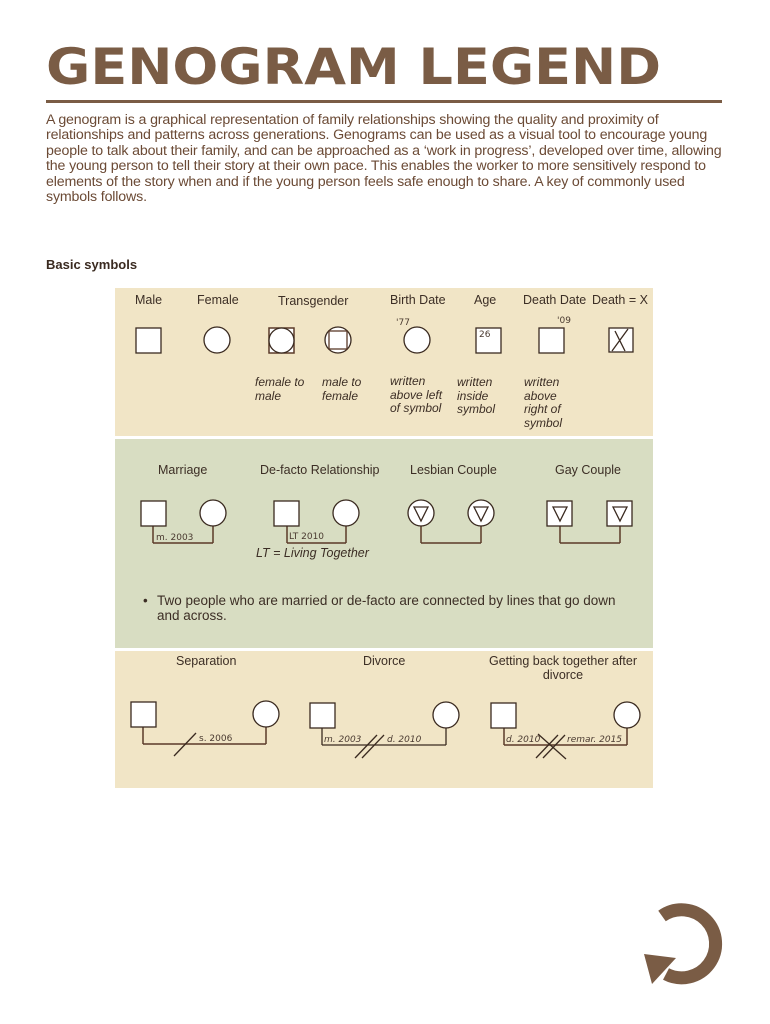 The height and width of the screenshot is (1024, 770). I want to click on death-date-icon: '09, so click(554, 335).